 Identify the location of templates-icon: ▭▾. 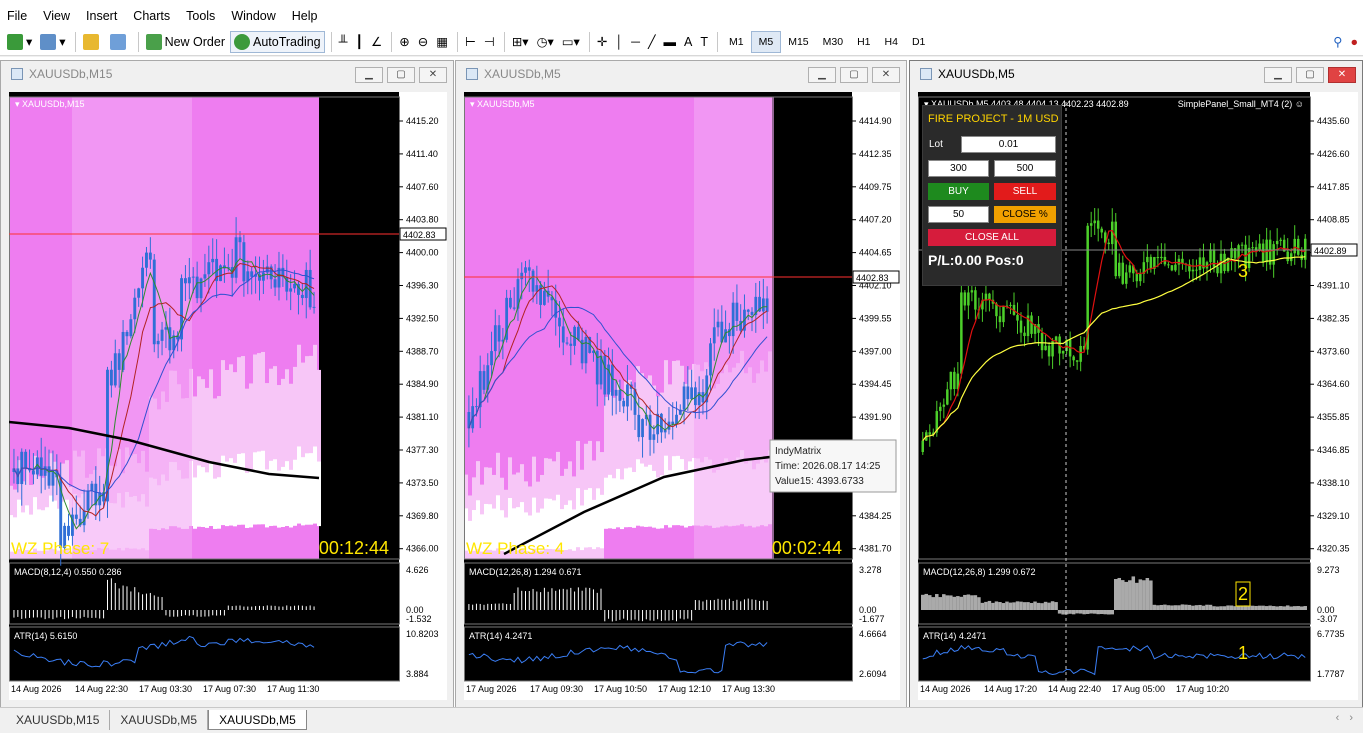
(571, 42).